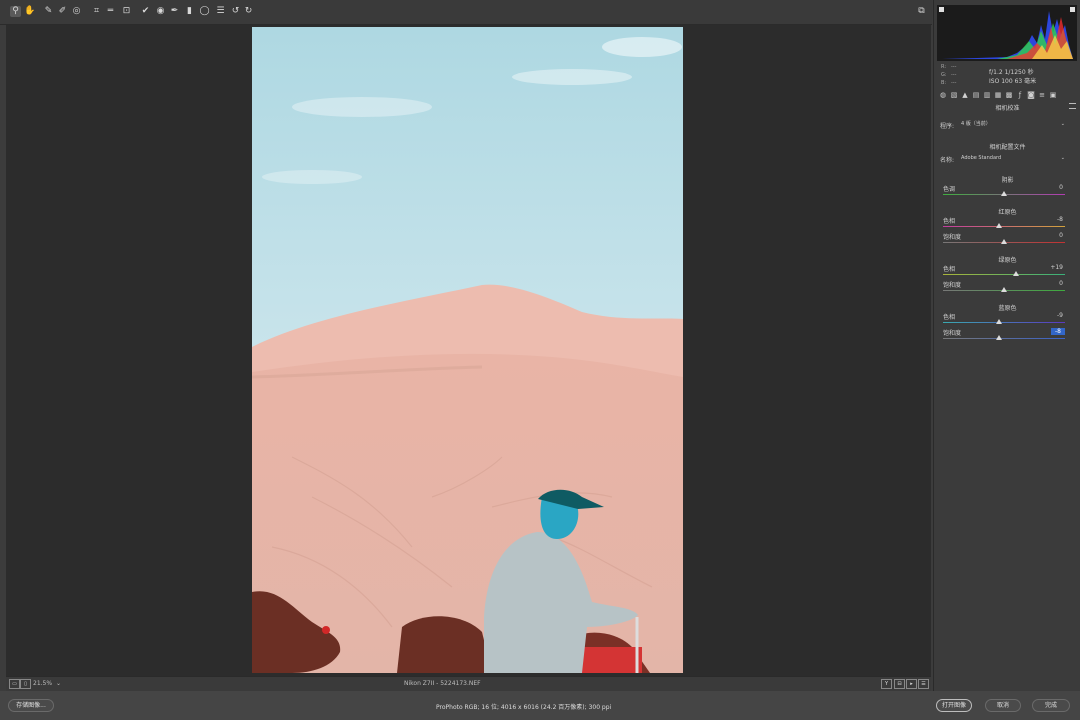  I want to click on histogram, so click(1007, 33).